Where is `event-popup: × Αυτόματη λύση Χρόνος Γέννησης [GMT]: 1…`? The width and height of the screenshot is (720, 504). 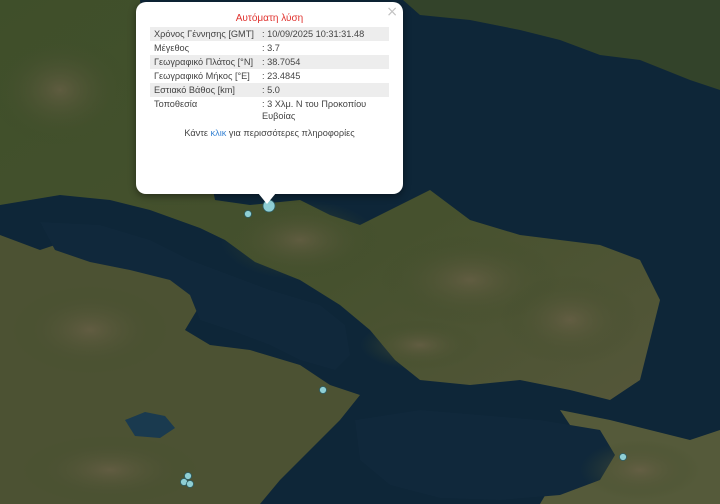
event-popup: × Αυτόματη λύση Χρόνος Γέννησης [GMT]: 1… is located at coordinates (269, 98).